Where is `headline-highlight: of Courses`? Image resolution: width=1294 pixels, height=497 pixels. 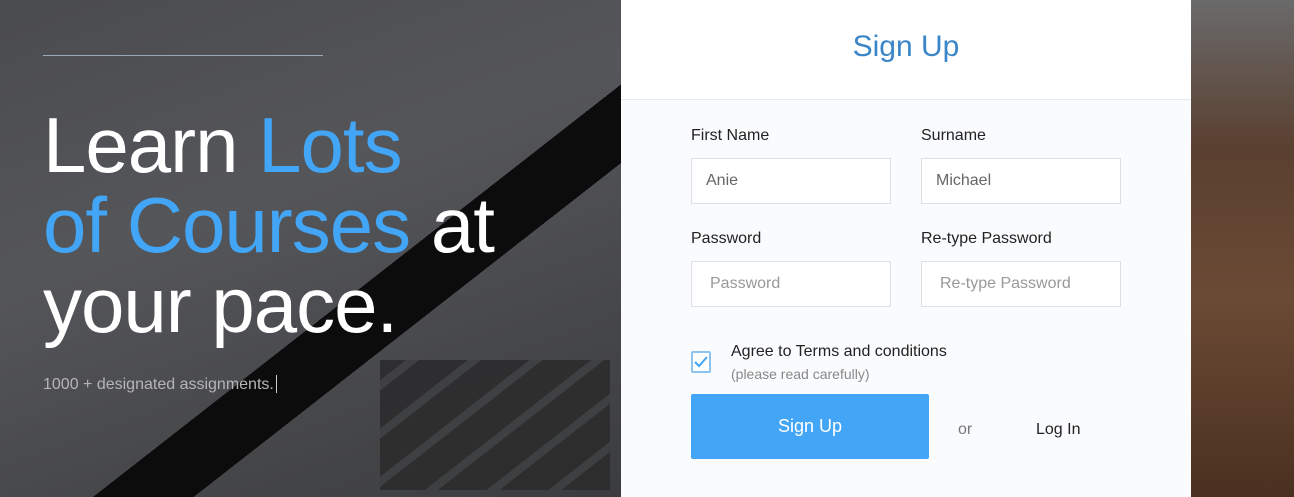
headline-highlight: of Courses is located at coordinates (227, 225).